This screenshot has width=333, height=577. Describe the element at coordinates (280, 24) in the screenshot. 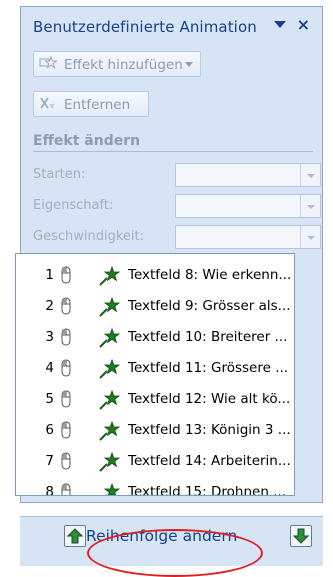

I see `pane-options-dropdown-icon` at that location.